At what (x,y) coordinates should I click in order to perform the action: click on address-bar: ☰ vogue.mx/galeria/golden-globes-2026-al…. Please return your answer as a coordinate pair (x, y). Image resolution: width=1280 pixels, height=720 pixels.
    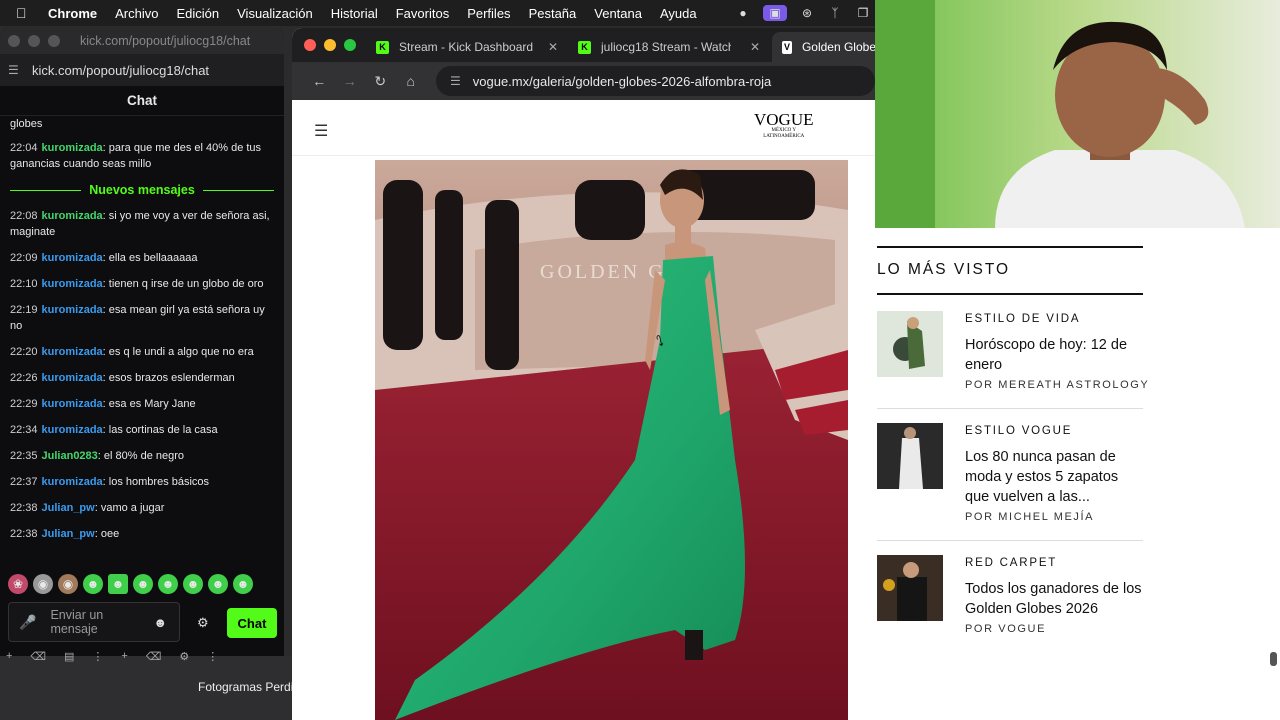
    Looking at the image, I should click on (655, 81).